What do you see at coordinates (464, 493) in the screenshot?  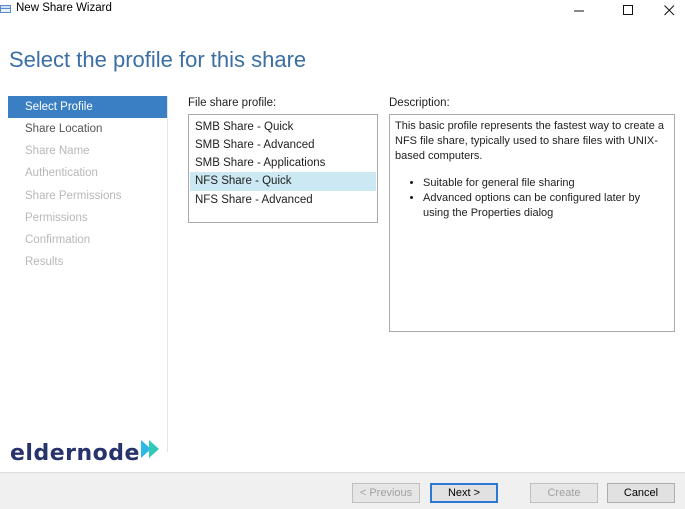 I see `next-button: Next >` at bounding box center [464, 493].